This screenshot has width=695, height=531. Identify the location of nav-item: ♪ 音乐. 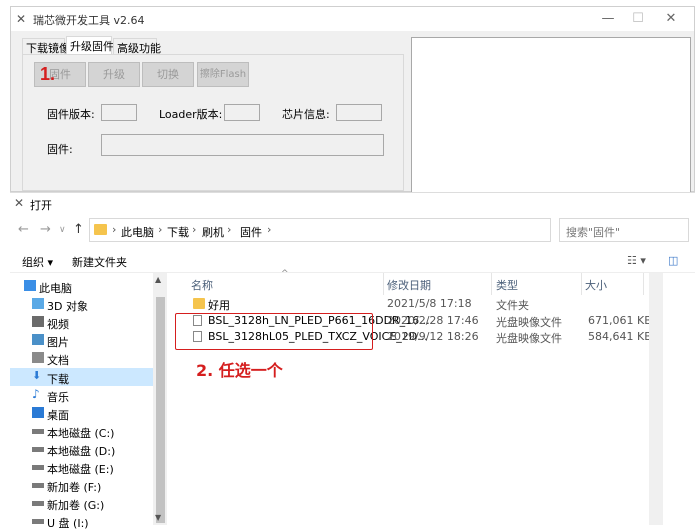
(81, 395).